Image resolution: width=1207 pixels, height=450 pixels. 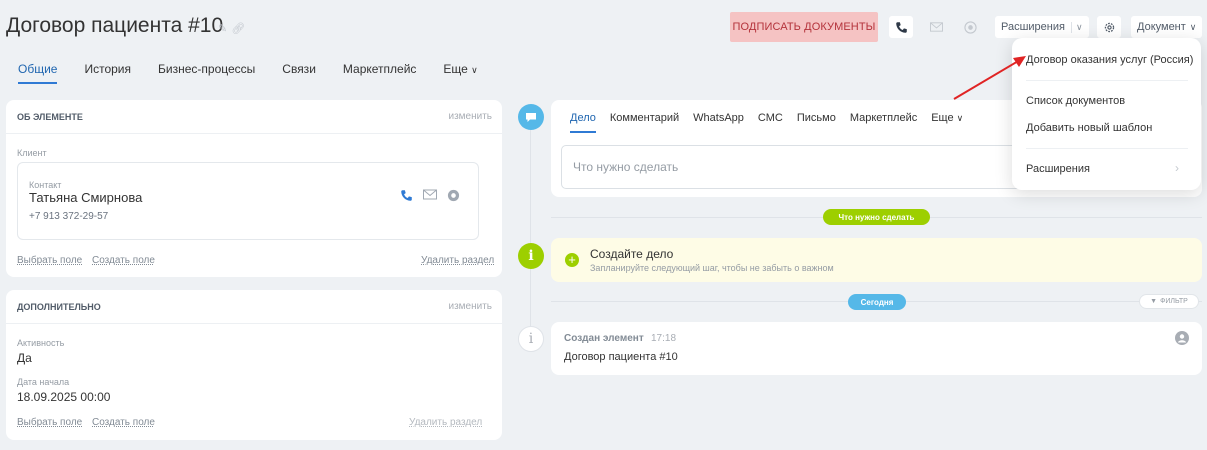 I want to click on today-pill: Сегодня, so click(x=877, y=302).